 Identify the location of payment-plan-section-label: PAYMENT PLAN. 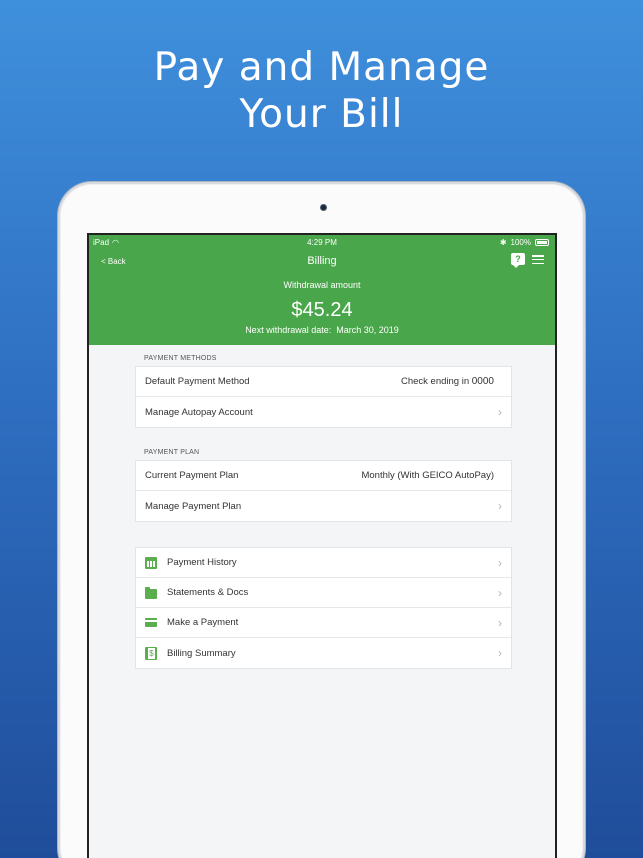
(172, 452).